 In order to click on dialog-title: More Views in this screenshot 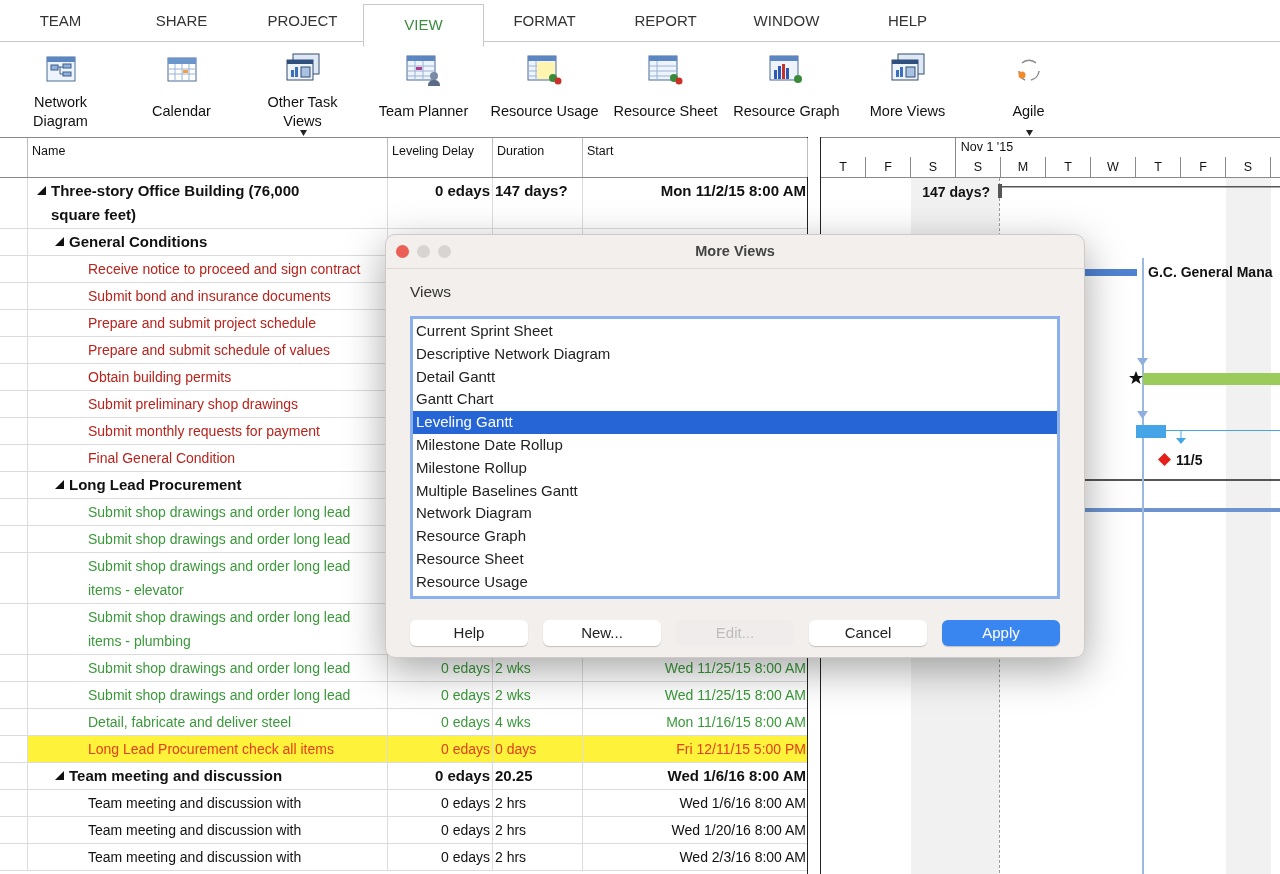, I will do `click(735, 251)`.